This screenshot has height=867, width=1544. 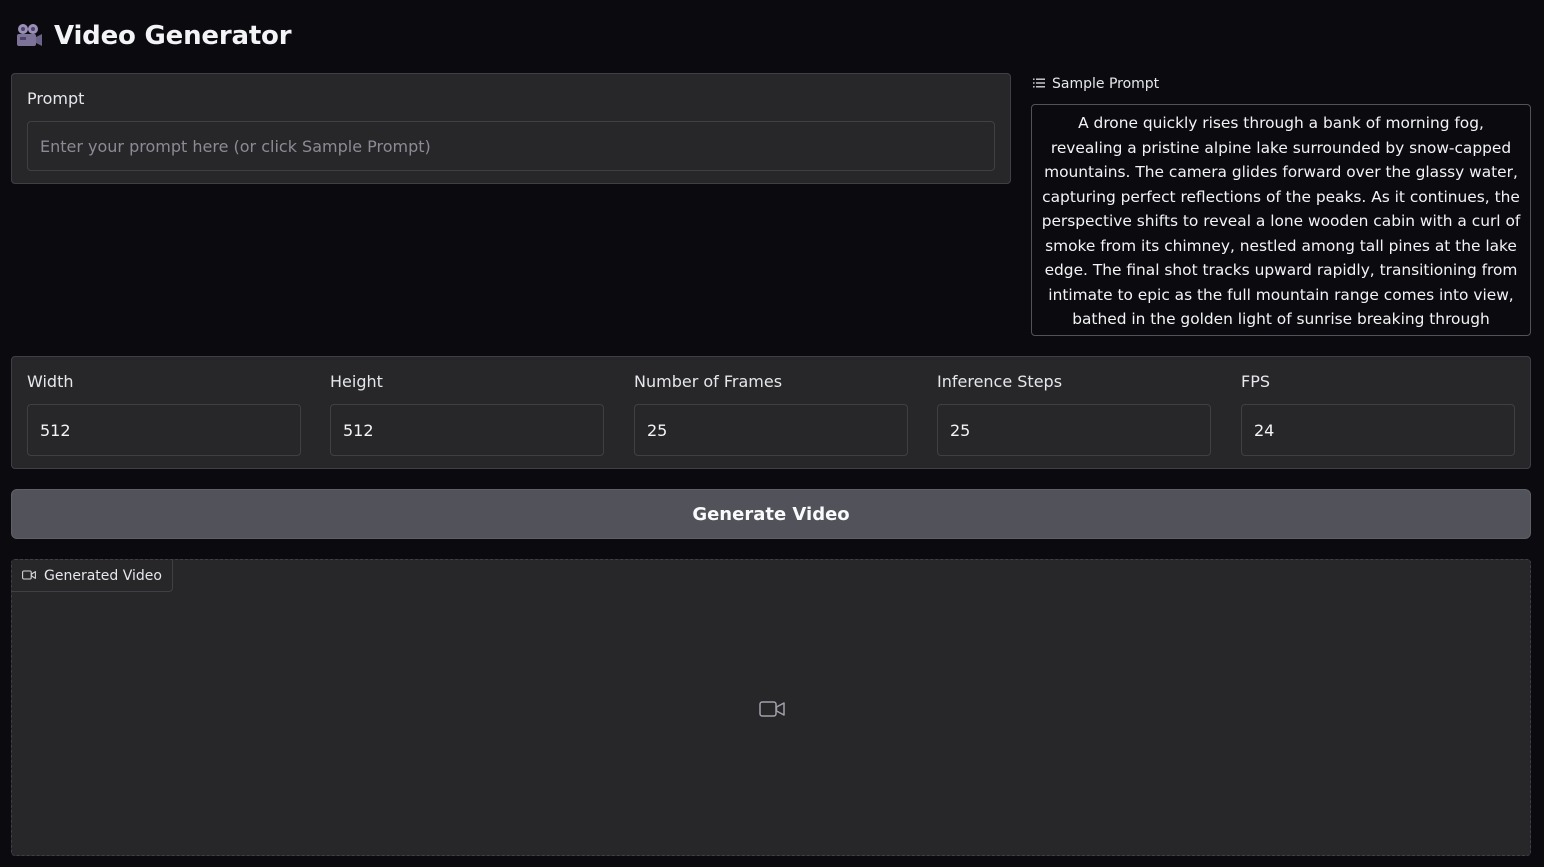 I want to click on width-input, so click(x=164, y=430).